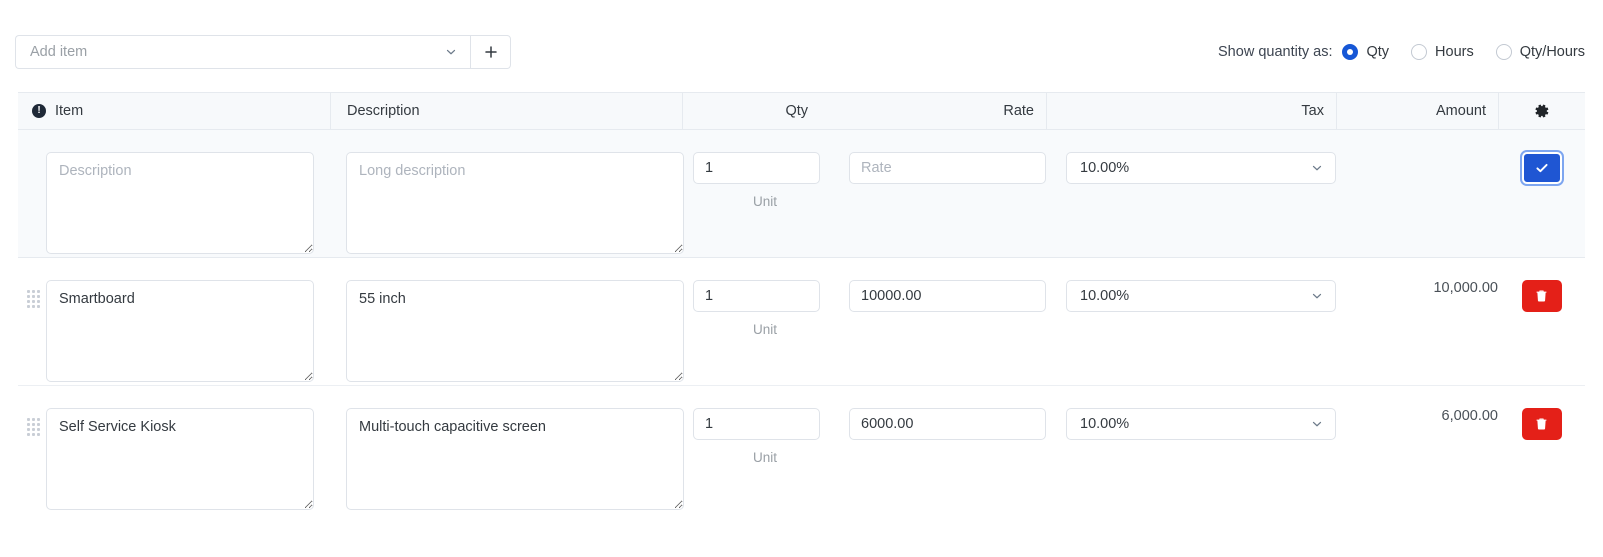  Describe the element at coordinates (1105, 168) in the screenshot. I see `new-item-tax-value: 10.00%` at that location.